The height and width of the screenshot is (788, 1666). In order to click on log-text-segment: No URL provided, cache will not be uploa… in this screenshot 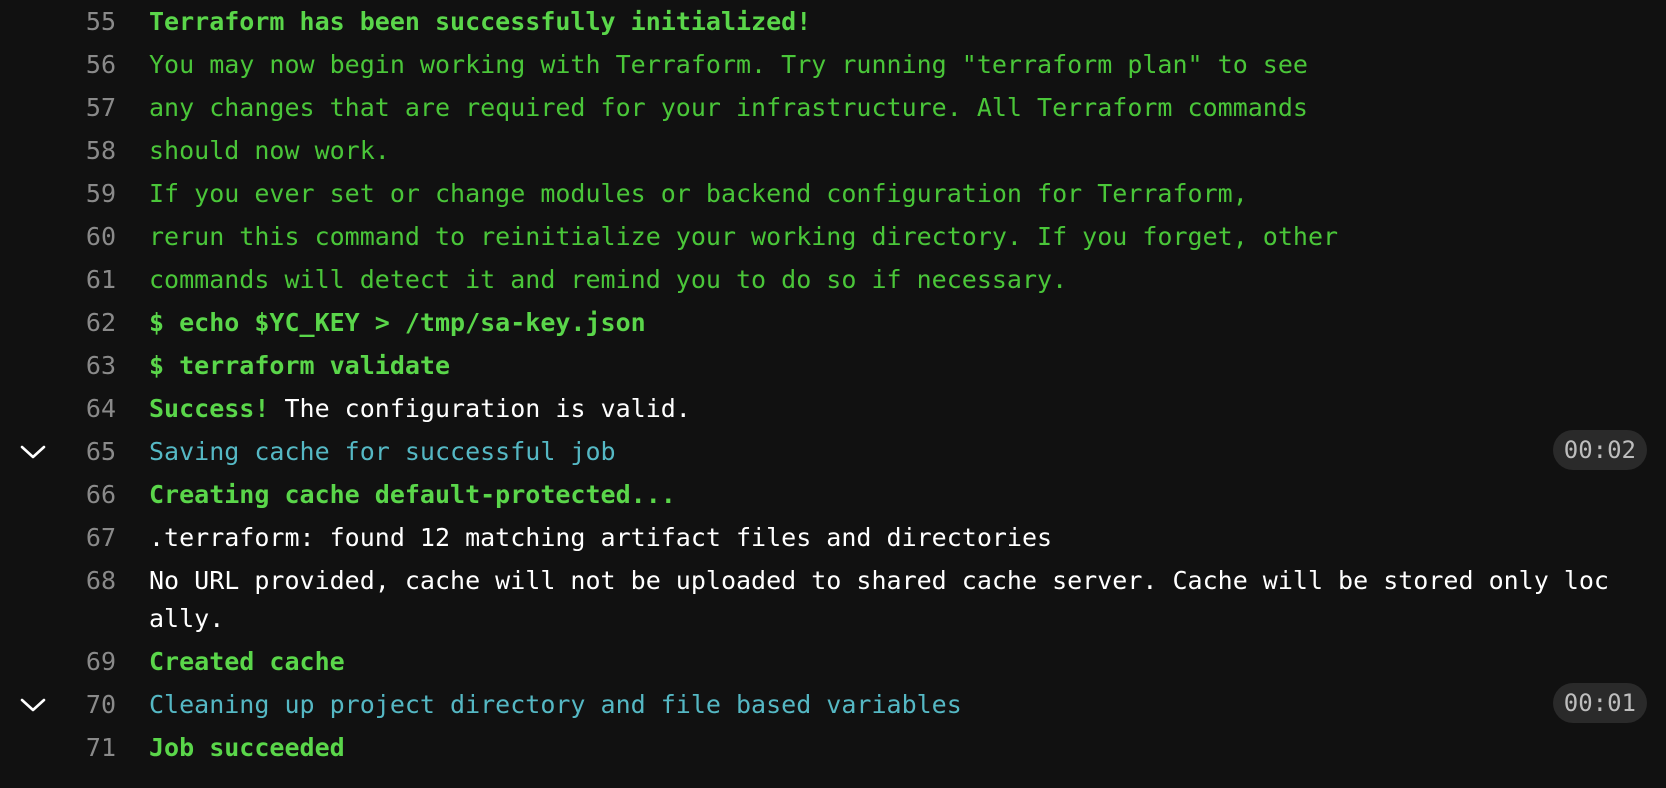, I will do `click(879, 599)`.